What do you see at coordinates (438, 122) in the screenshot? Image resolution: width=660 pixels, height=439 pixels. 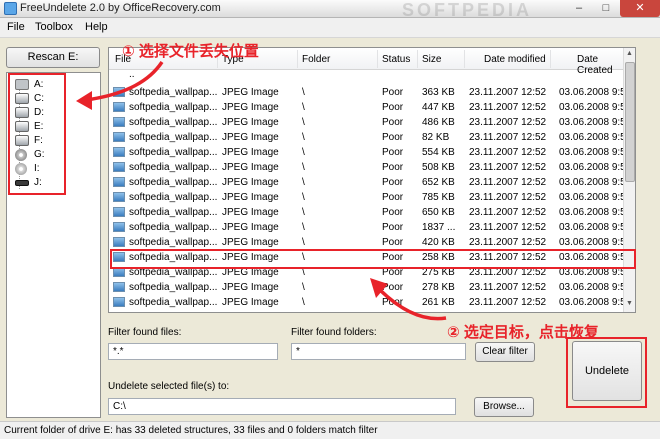 I see `cell-size: 486 KB` at bounding box center [438, 122].